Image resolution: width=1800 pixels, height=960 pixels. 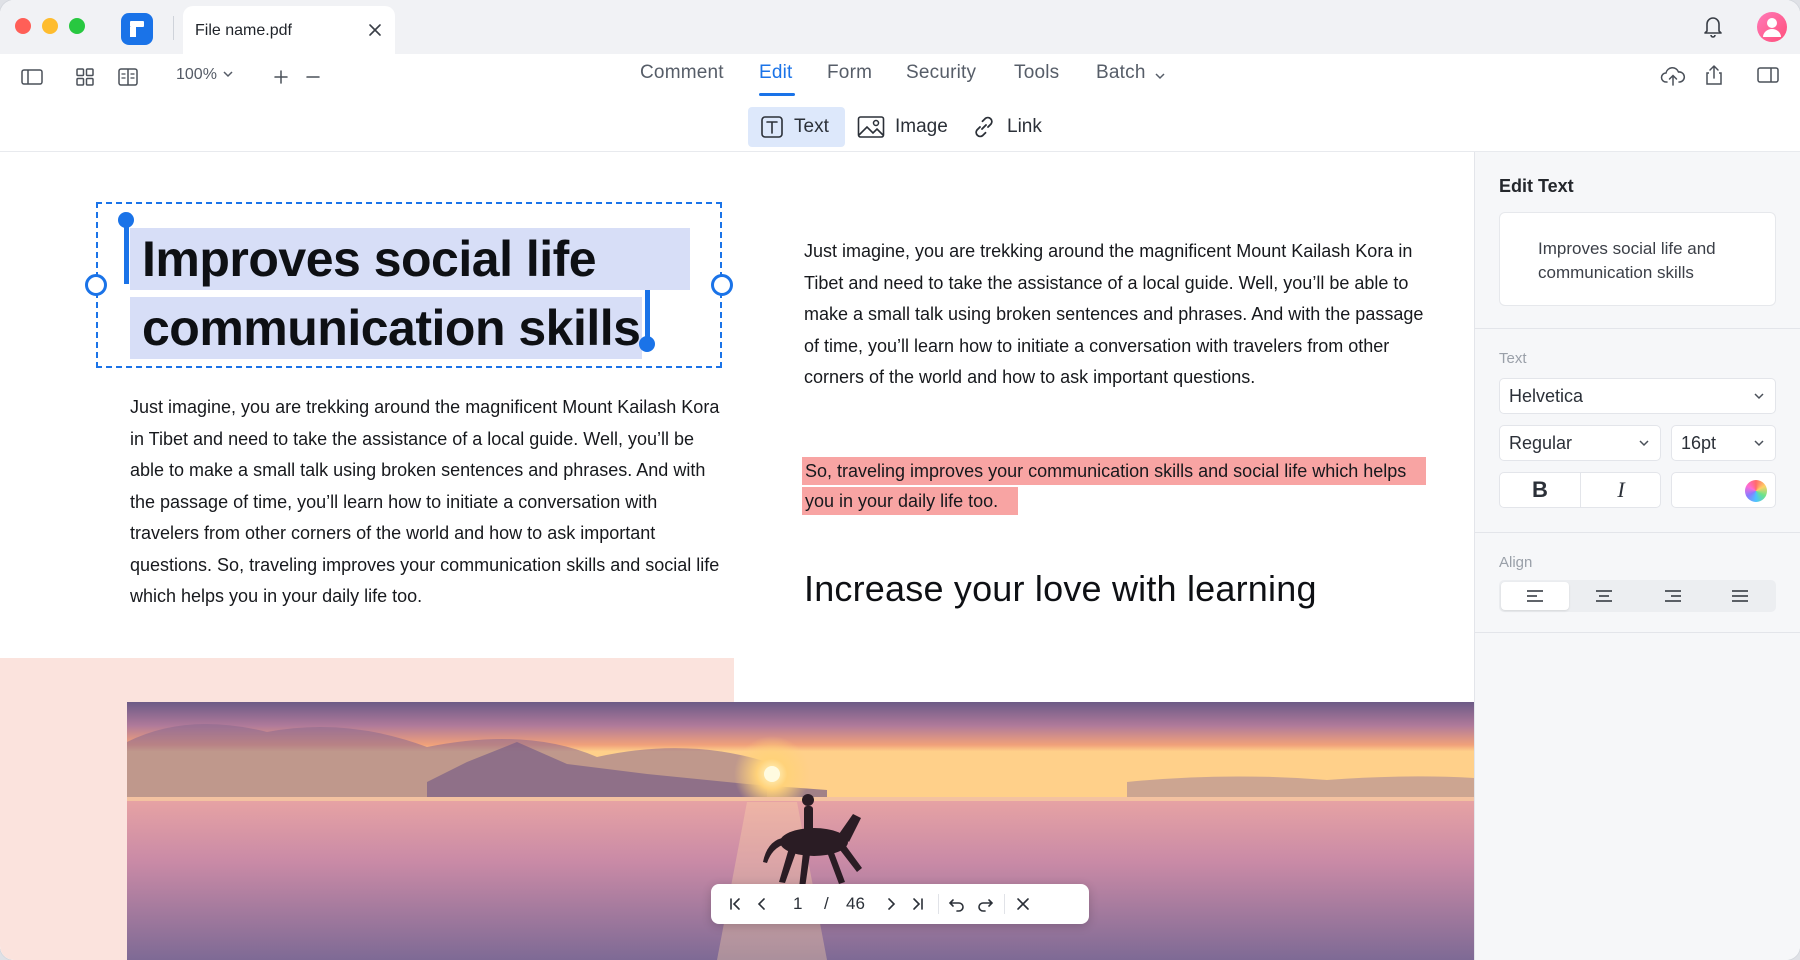 What do you see at coordinates (1699, 443) in the screenshot?
I see `font-size-value: 16pt` at bounding box center [1699, 443].